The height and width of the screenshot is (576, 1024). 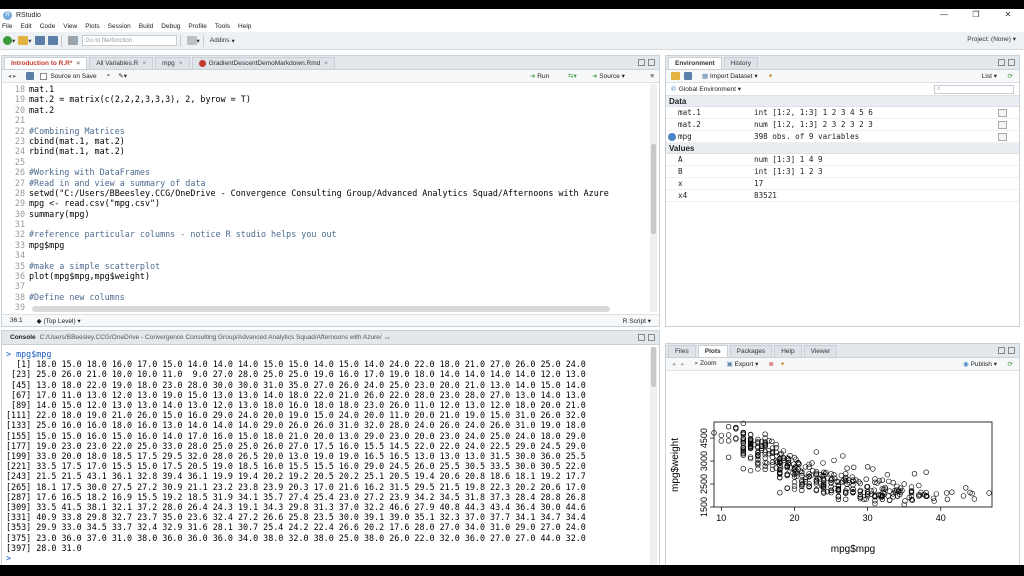 What do you see at coordinates (92, 26) in the screenshot?
I see `menu-plots: Plots` at bounding box center [92, 26].